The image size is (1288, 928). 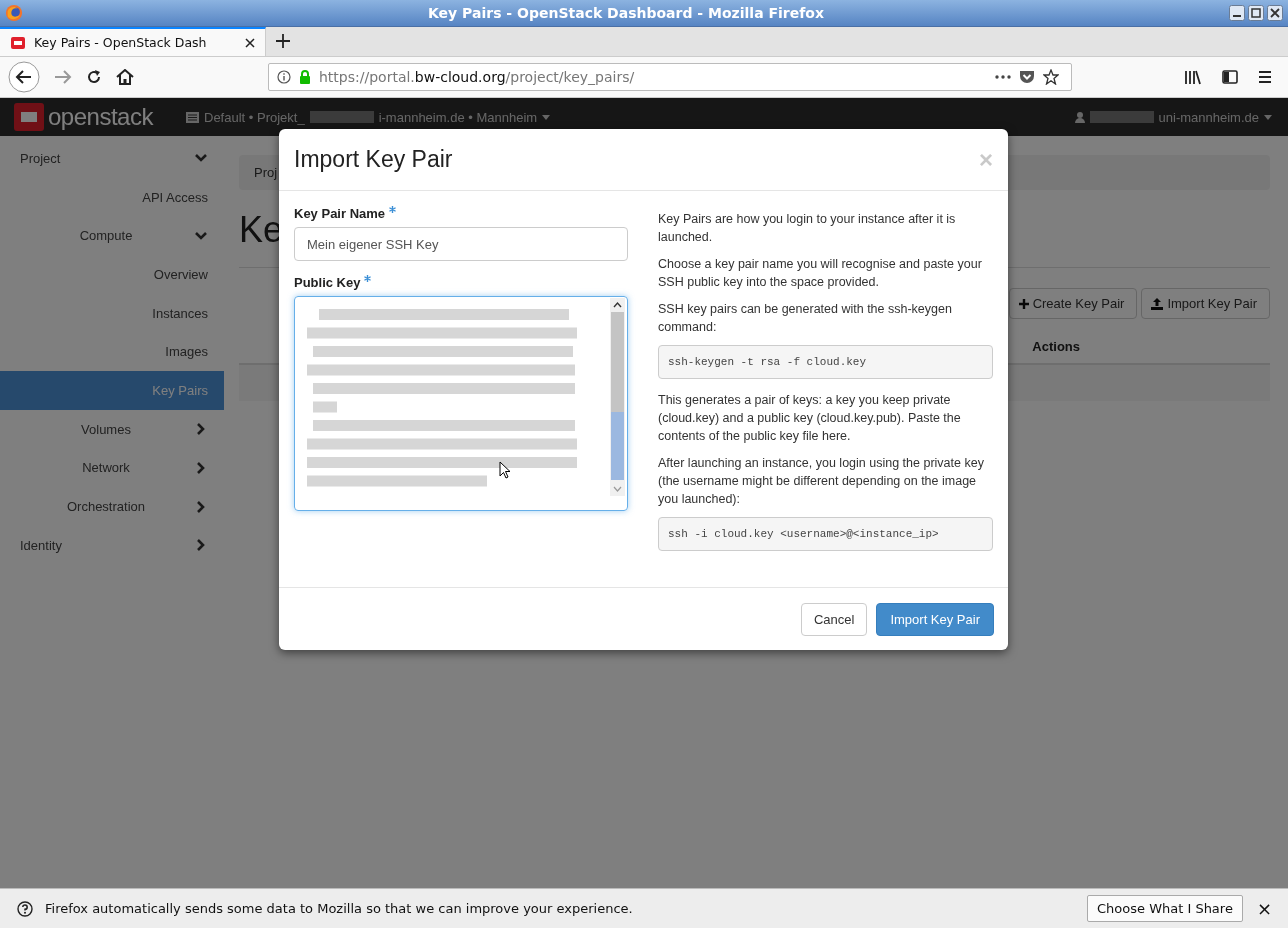 What do you see at coordinates (112, 506) in the screenshot?
I see `sidebar-item: Orchestration` at bounding box center [112, 506].